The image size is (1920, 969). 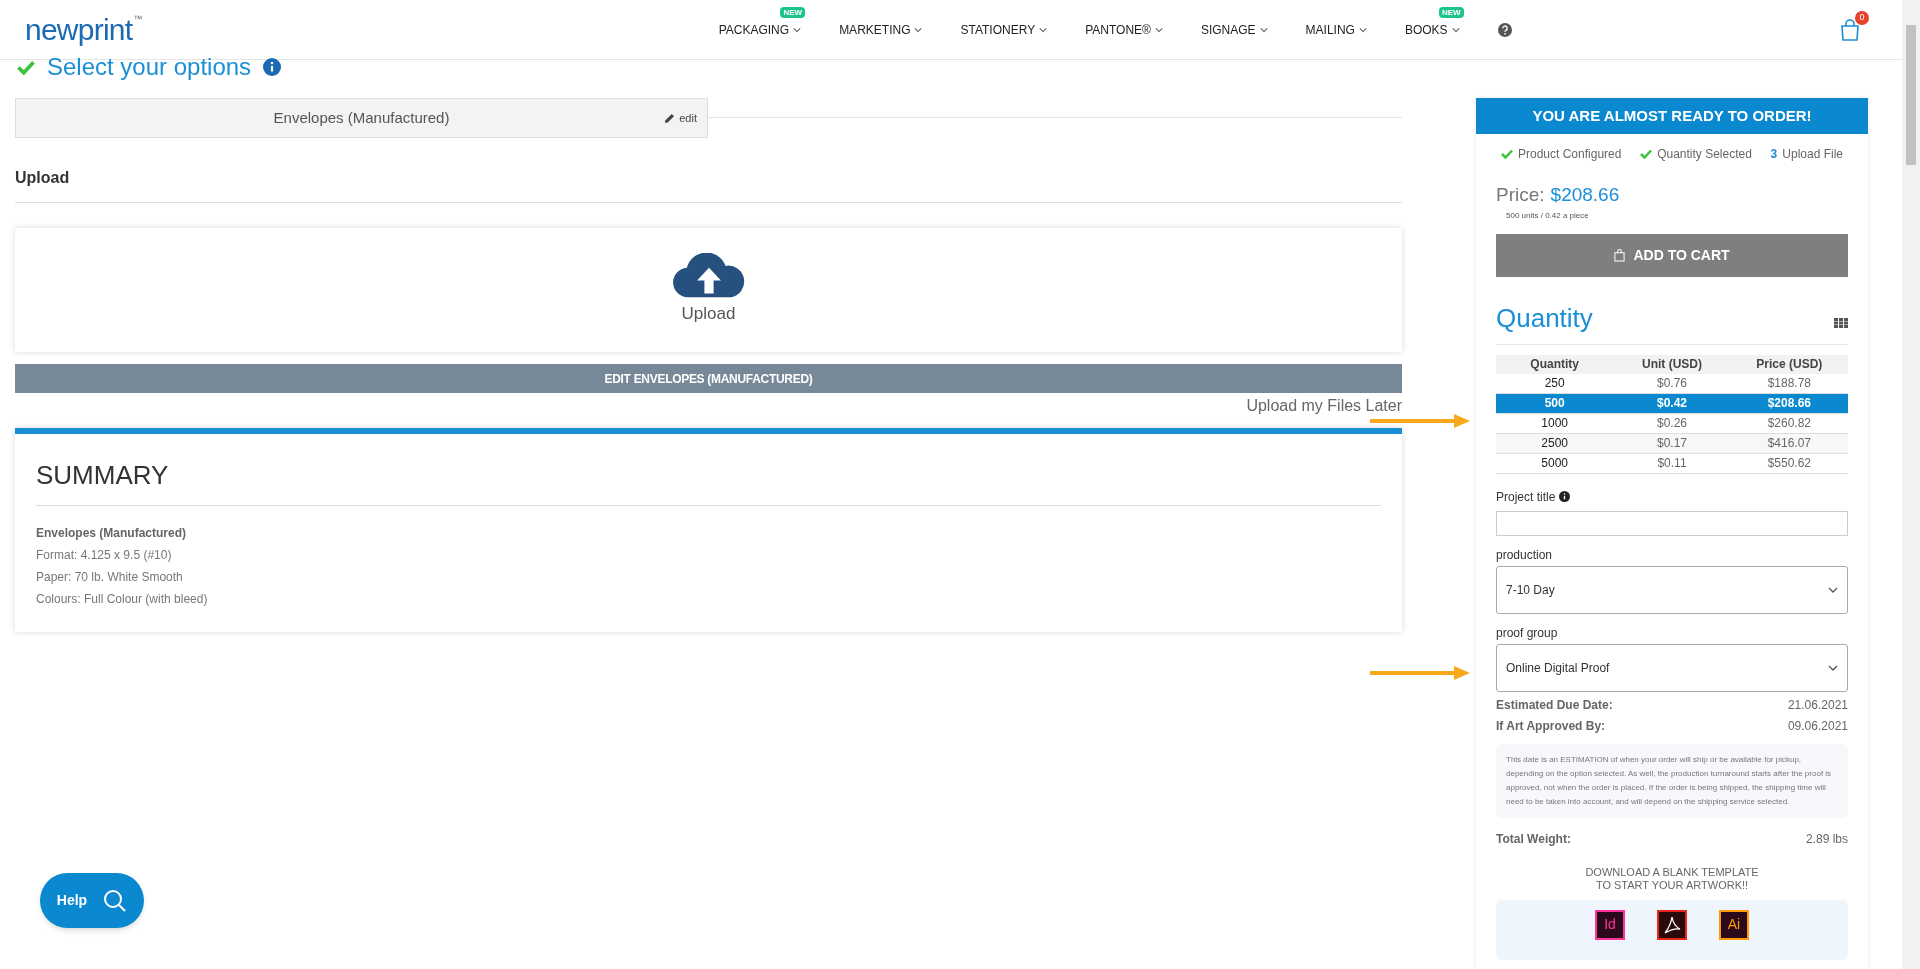 I want to click on column-header: Quantity, so click(x=1554, y=364).